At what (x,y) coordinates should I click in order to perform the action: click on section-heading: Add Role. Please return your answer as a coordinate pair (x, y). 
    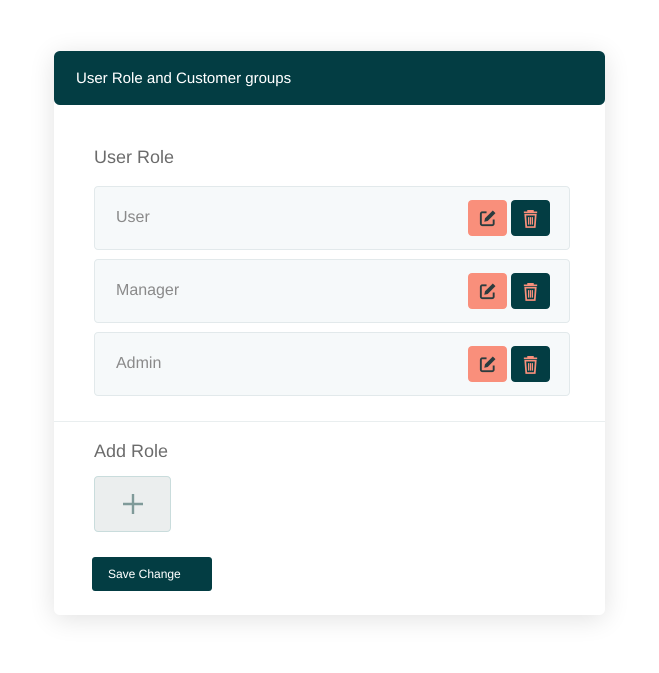
    Looking at the image, I should click on (131, 451).